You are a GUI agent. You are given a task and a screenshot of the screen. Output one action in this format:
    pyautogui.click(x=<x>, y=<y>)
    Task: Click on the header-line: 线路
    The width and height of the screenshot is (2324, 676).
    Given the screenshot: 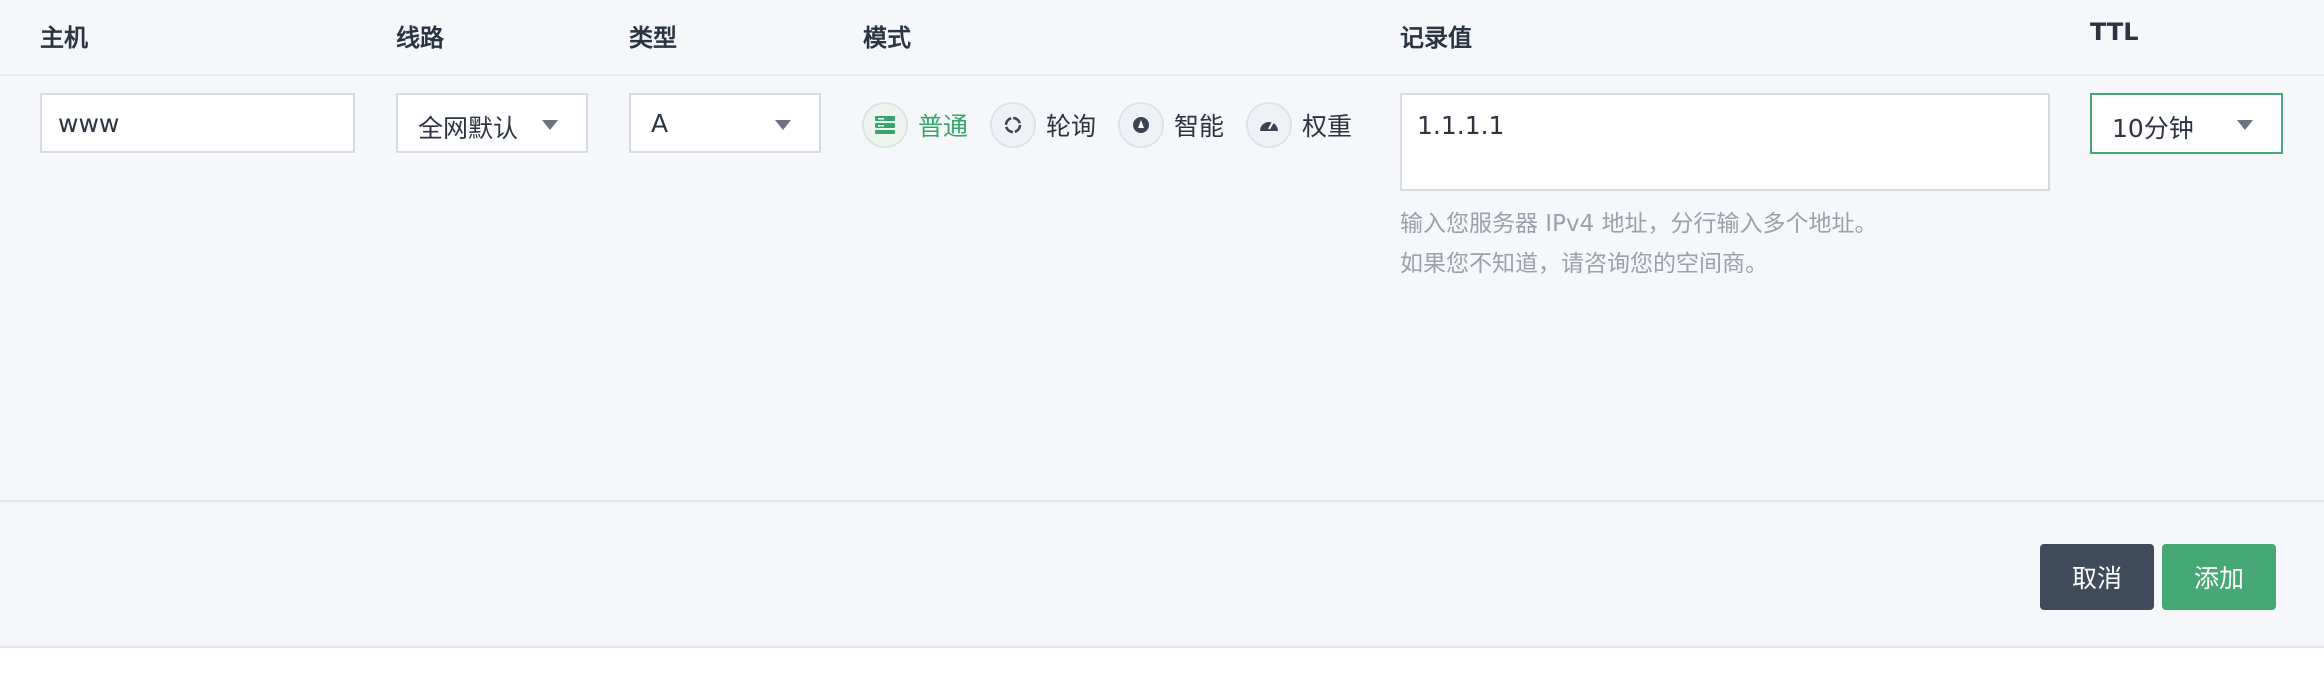 What is the action you would take?
    pyautogui.click(x=420, y=38)
    